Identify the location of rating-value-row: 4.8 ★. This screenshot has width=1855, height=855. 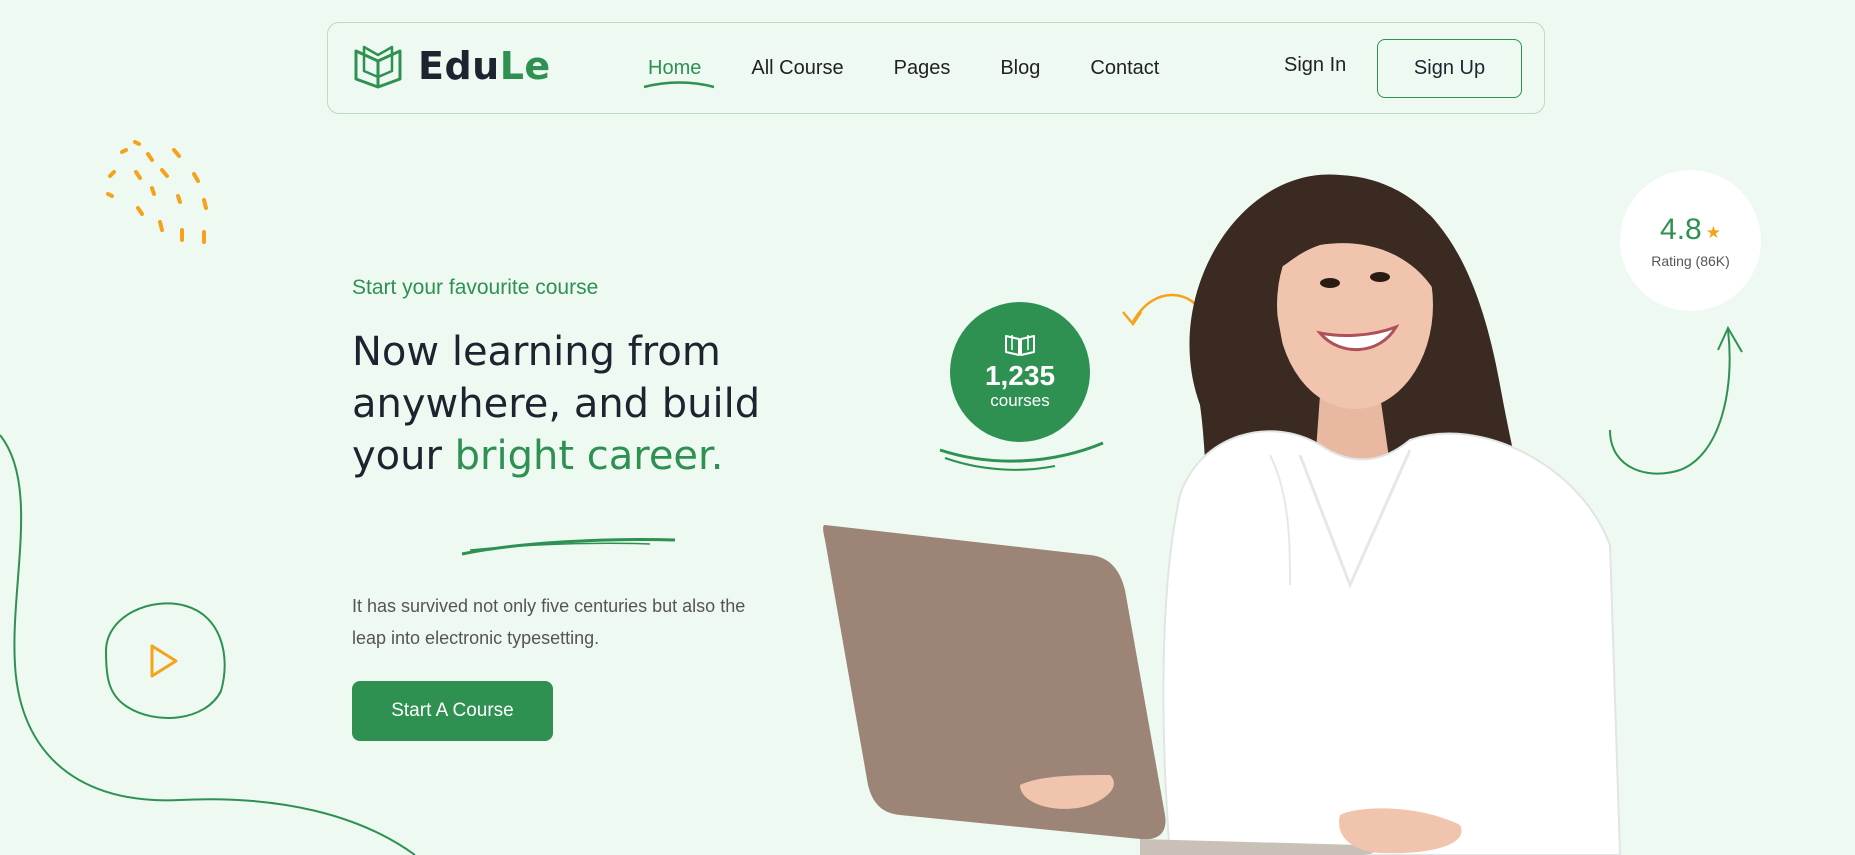
(1690, 230).